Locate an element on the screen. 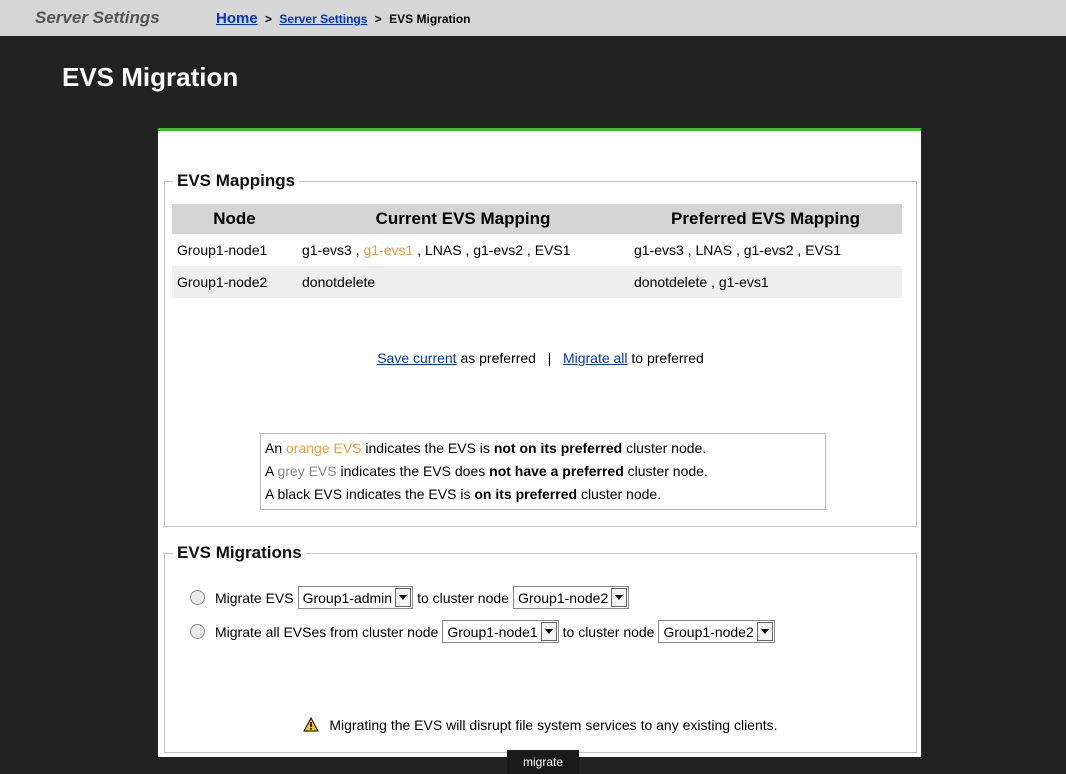 The height and width of the screenshot is (774, 1066). evs-item: g1-evs3 is located at coordinates (327, 250).